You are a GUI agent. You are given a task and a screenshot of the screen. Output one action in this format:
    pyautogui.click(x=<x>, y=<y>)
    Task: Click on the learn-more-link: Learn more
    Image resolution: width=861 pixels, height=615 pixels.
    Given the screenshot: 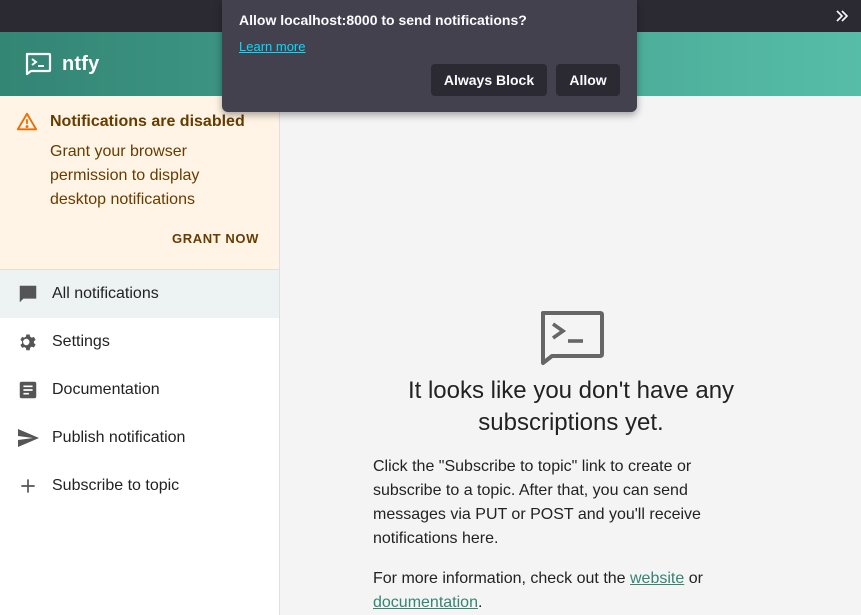 What is the action you would take?
    pyautogui.click(x=272, y=46)
    